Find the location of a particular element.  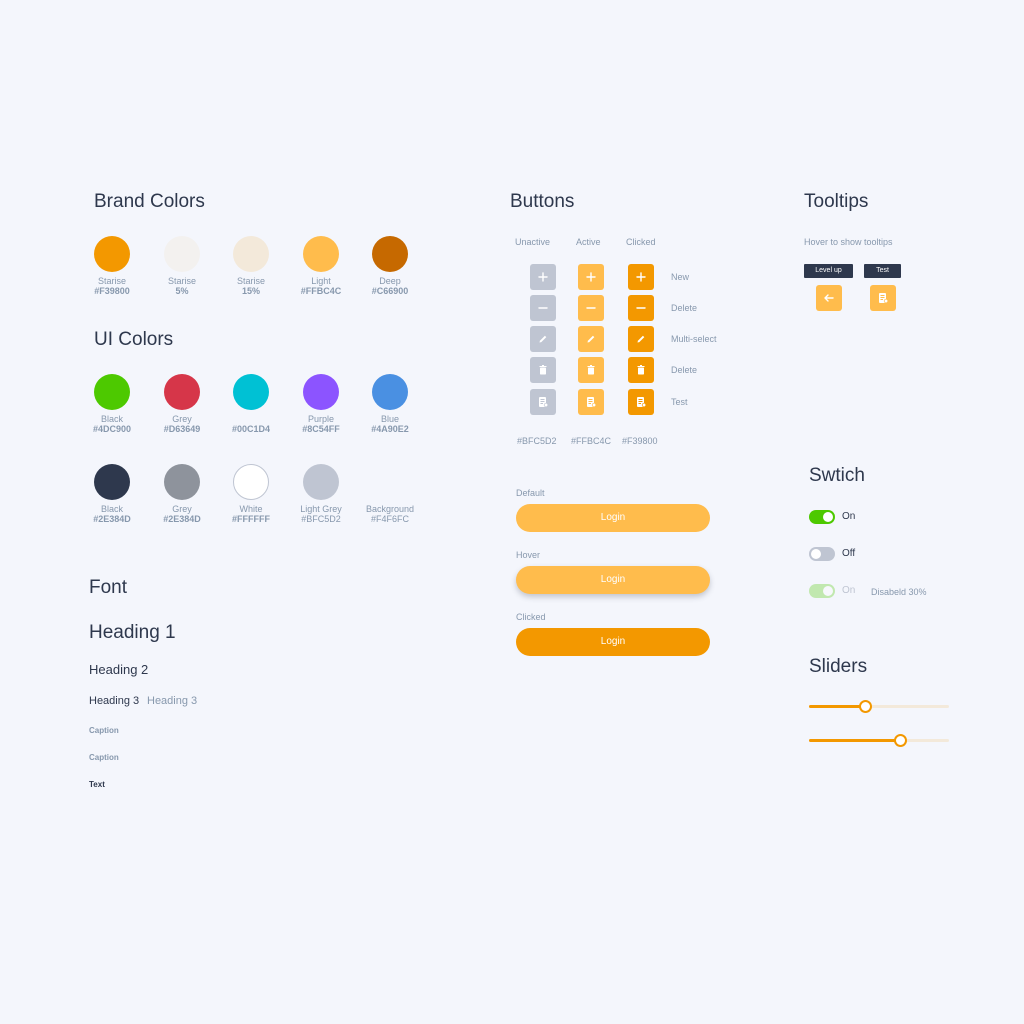

slider-fill is located at coordinates (837, 706).